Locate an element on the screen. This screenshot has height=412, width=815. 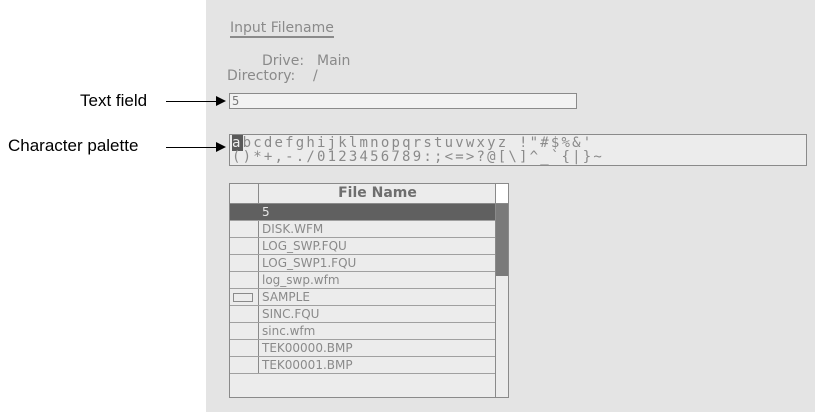
scrollbar-thumb is located at coordinates (502, 240).